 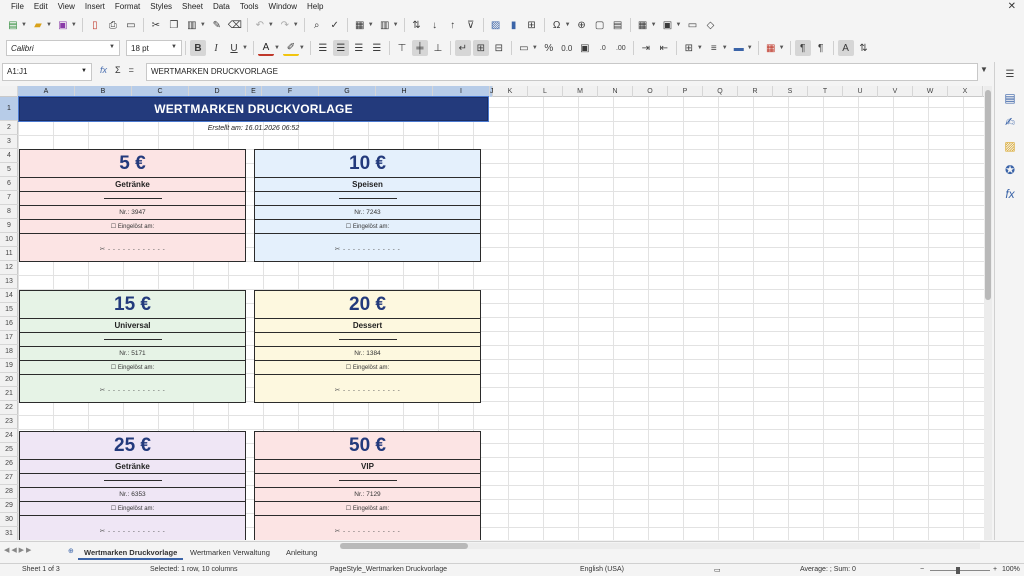 I want to click on row-header-18: 18, so click(x=9, y=352).